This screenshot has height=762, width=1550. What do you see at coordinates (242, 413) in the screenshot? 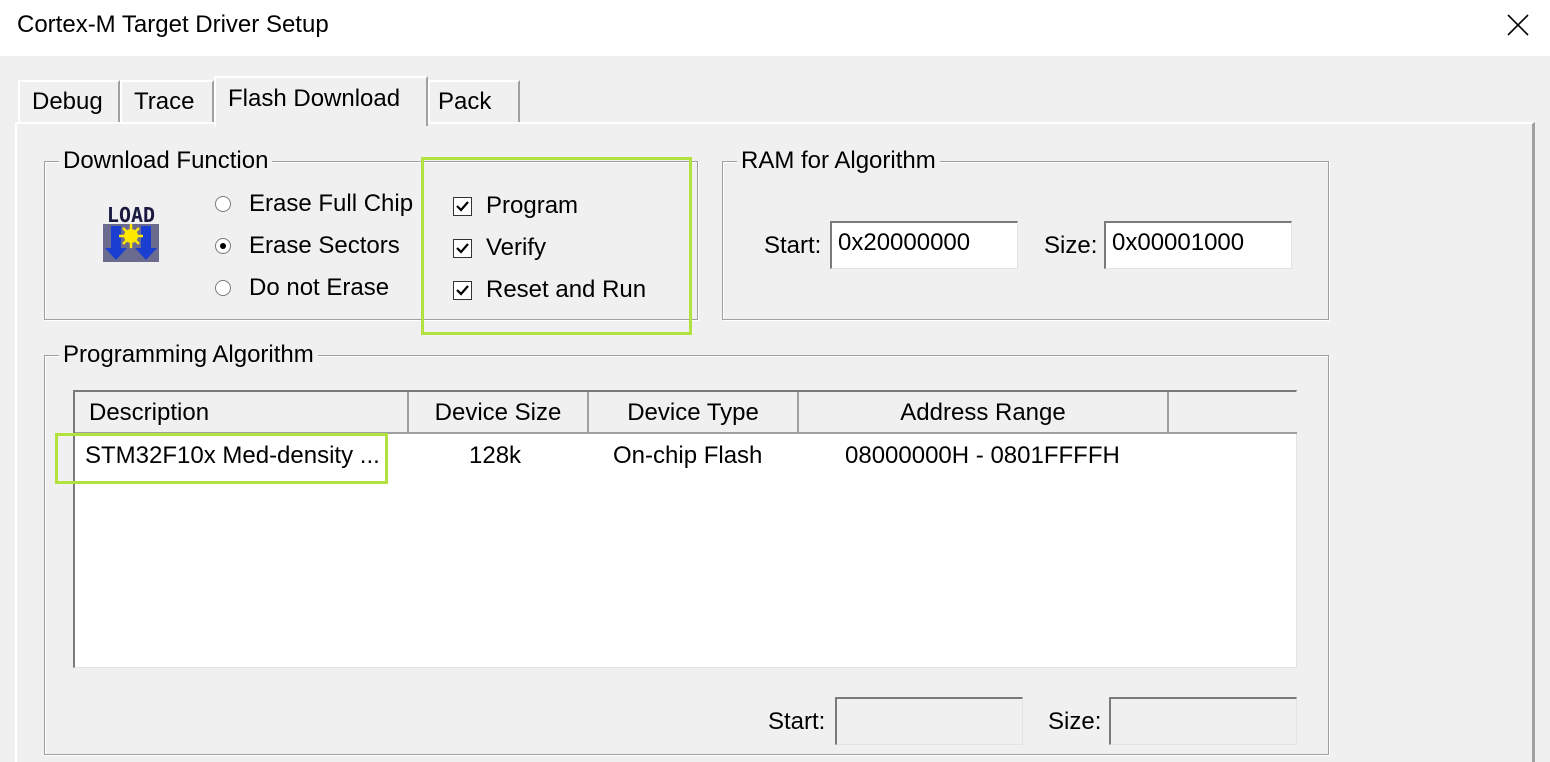
I see `column-header-description: Description` at bounding box center [242, 413].